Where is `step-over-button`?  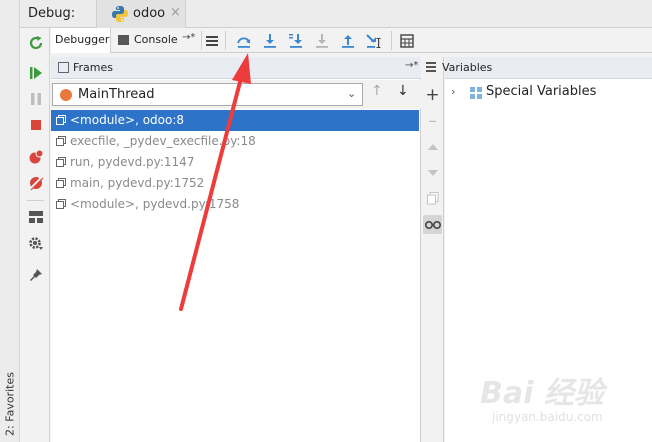 step-over-button is located at coordinates (243, 40).